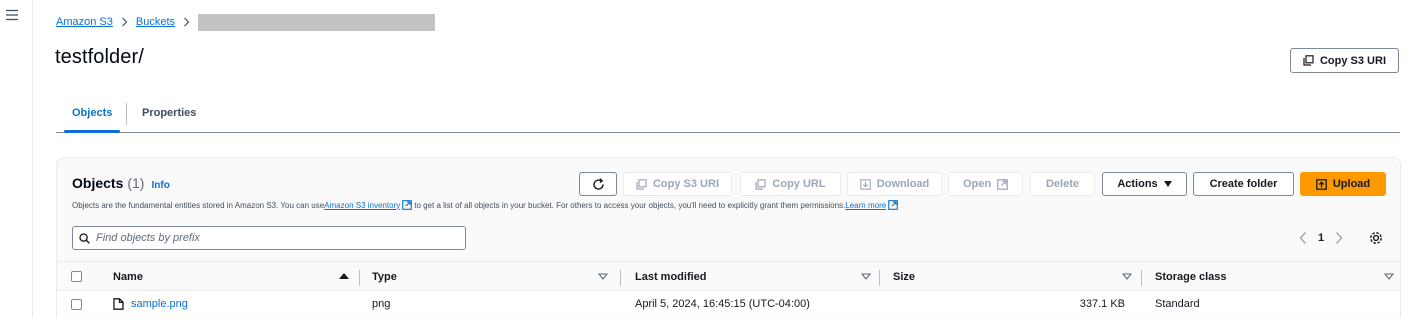  I want to click on open-button: Open, so click(985, 184).